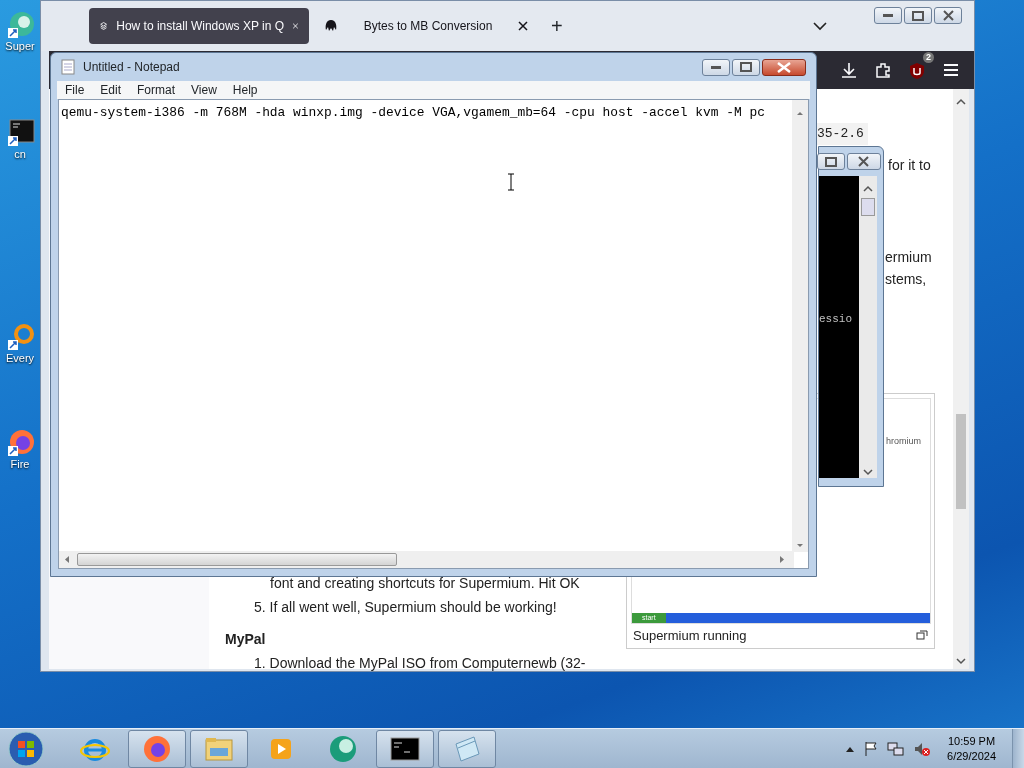  What do you see at coordinates (928, 57) in the screenshot?
I see `extensions-badge: 2` at bounding box center [928, 57].